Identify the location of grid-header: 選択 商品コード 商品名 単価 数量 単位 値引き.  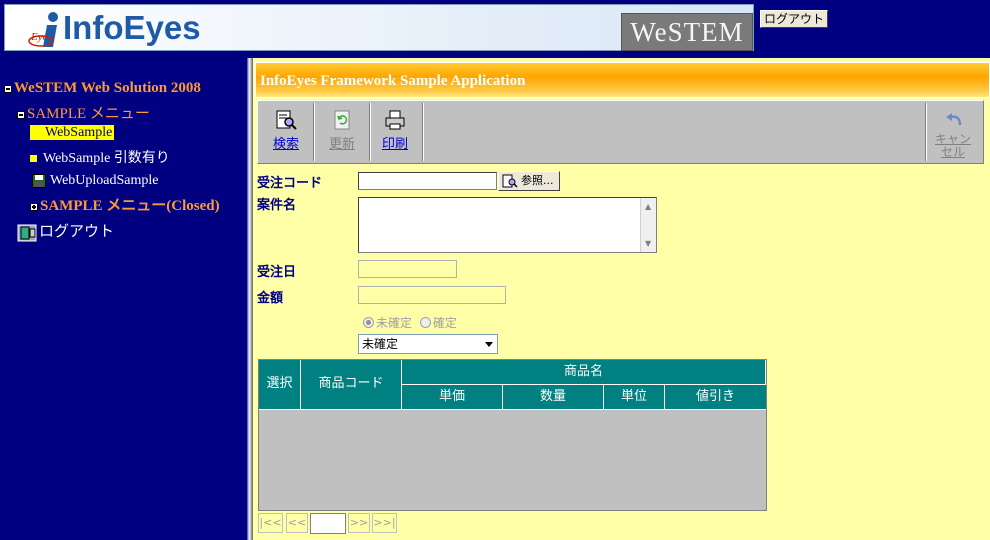
(512, 385).